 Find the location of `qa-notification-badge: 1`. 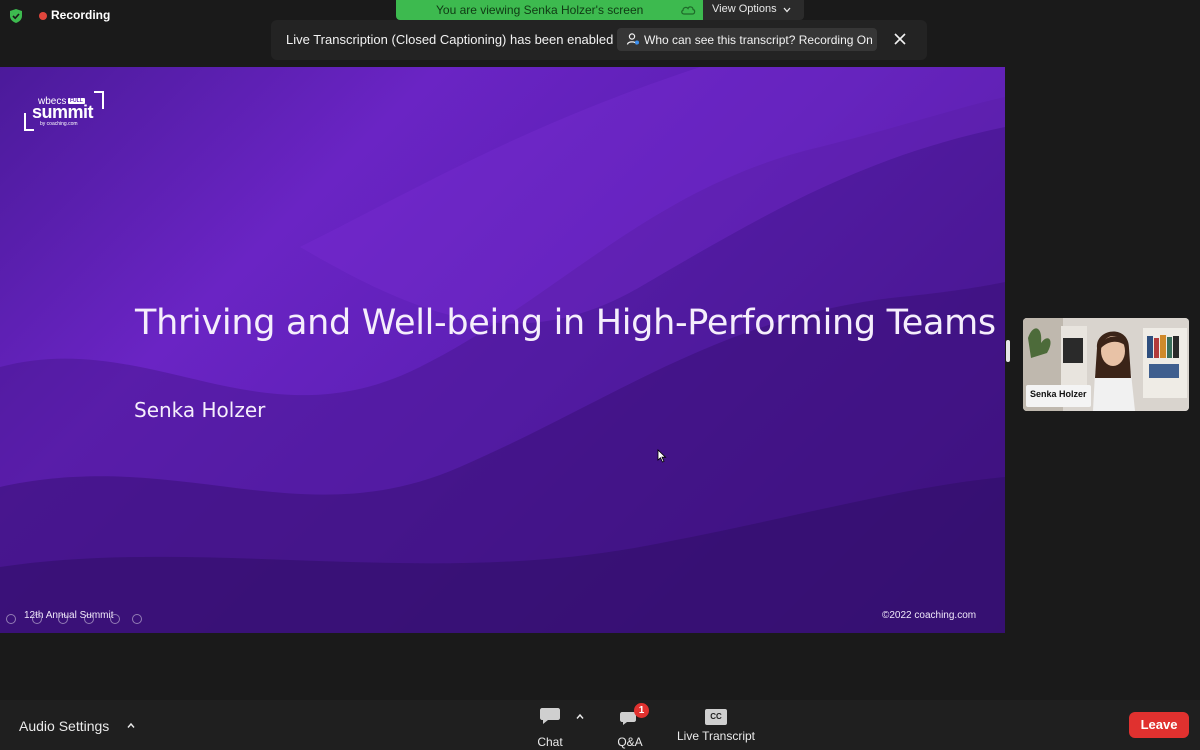

qa-notification-badge: 1 is located at coordinates (641, 710).